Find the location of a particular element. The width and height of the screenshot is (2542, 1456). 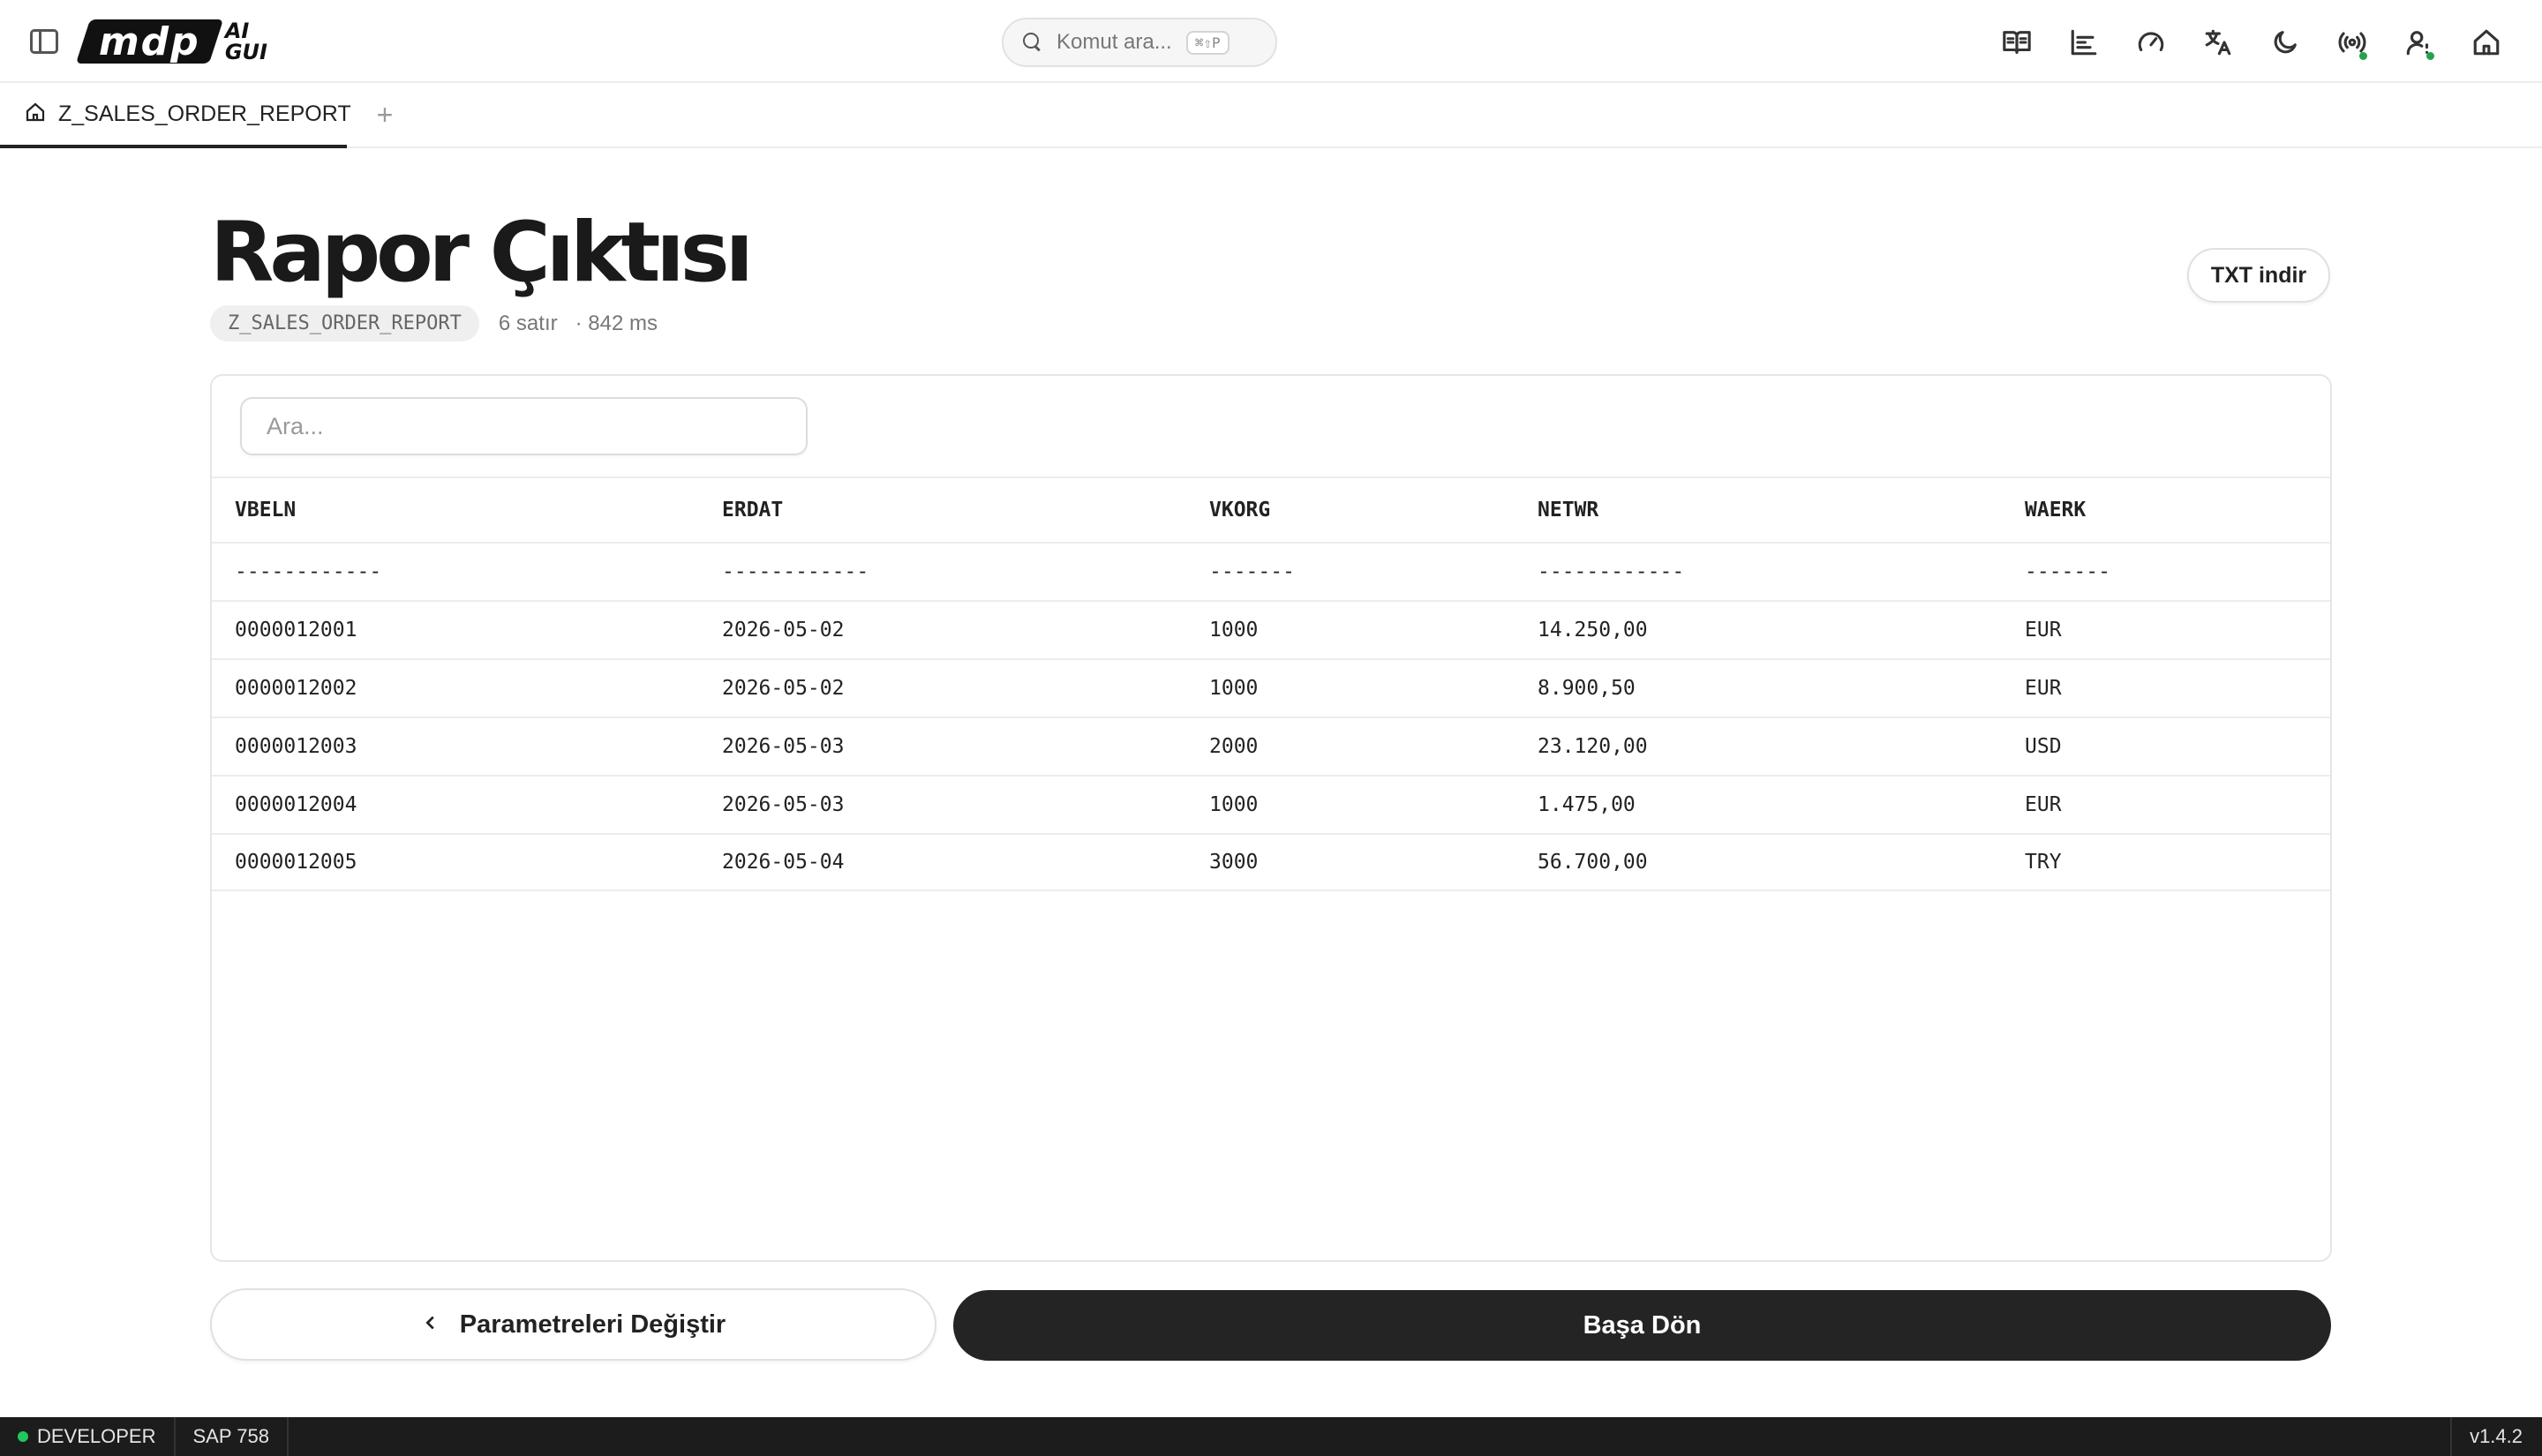

top-icon-group is located at coordinates (2252, 42).